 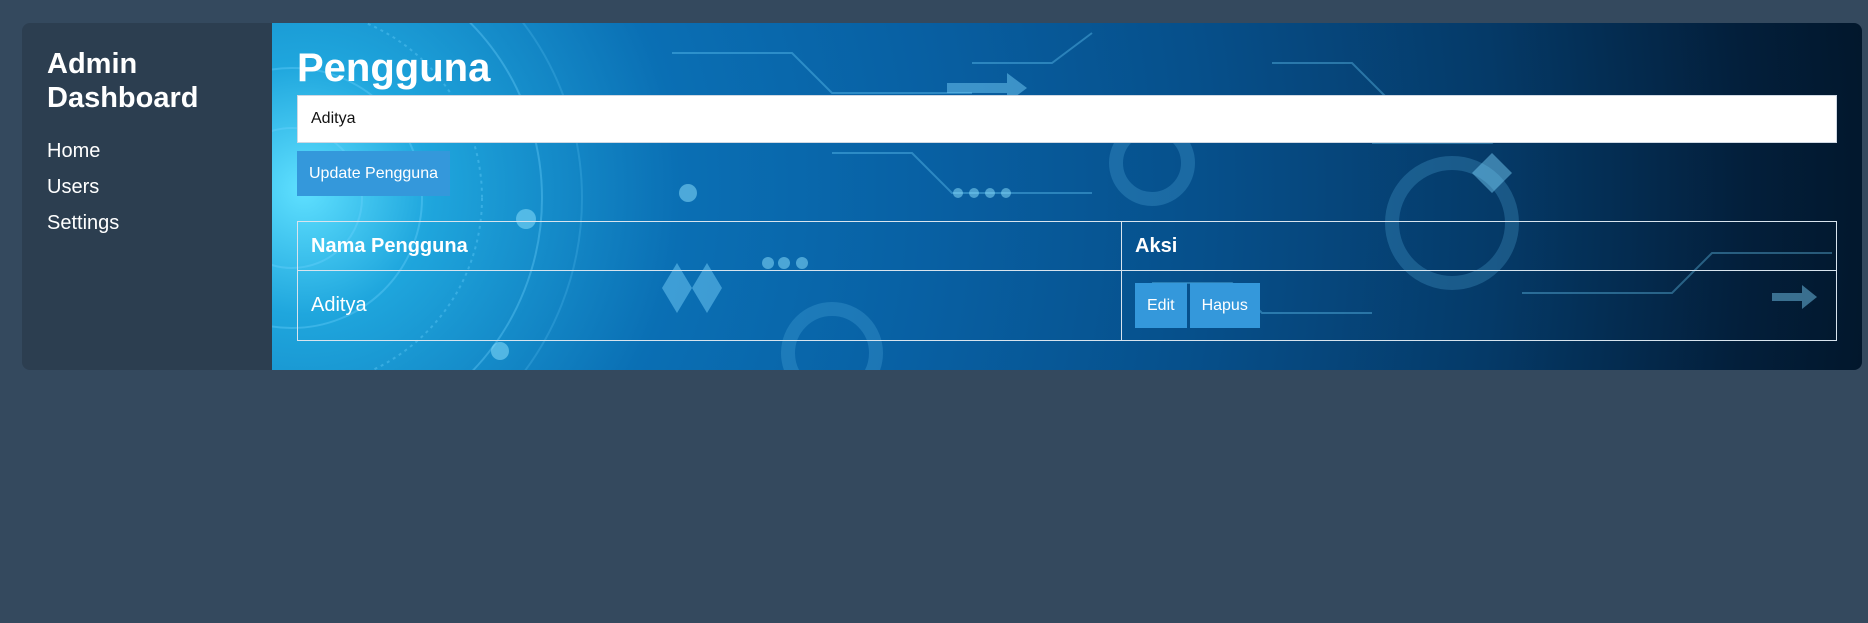 I want to click on table-row: Aditya Edit Hapus, so click(x=1067, y=305).